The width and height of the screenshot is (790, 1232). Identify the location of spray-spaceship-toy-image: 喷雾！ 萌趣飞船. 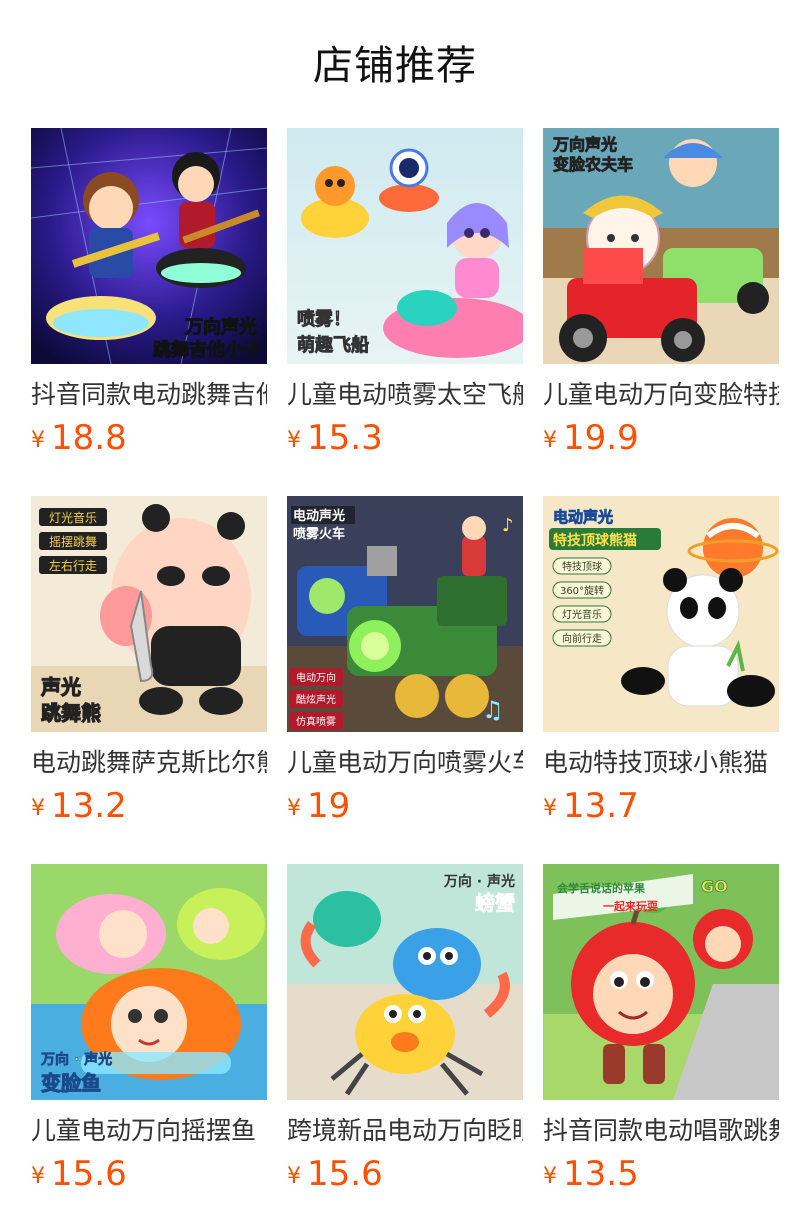
(405, 246).